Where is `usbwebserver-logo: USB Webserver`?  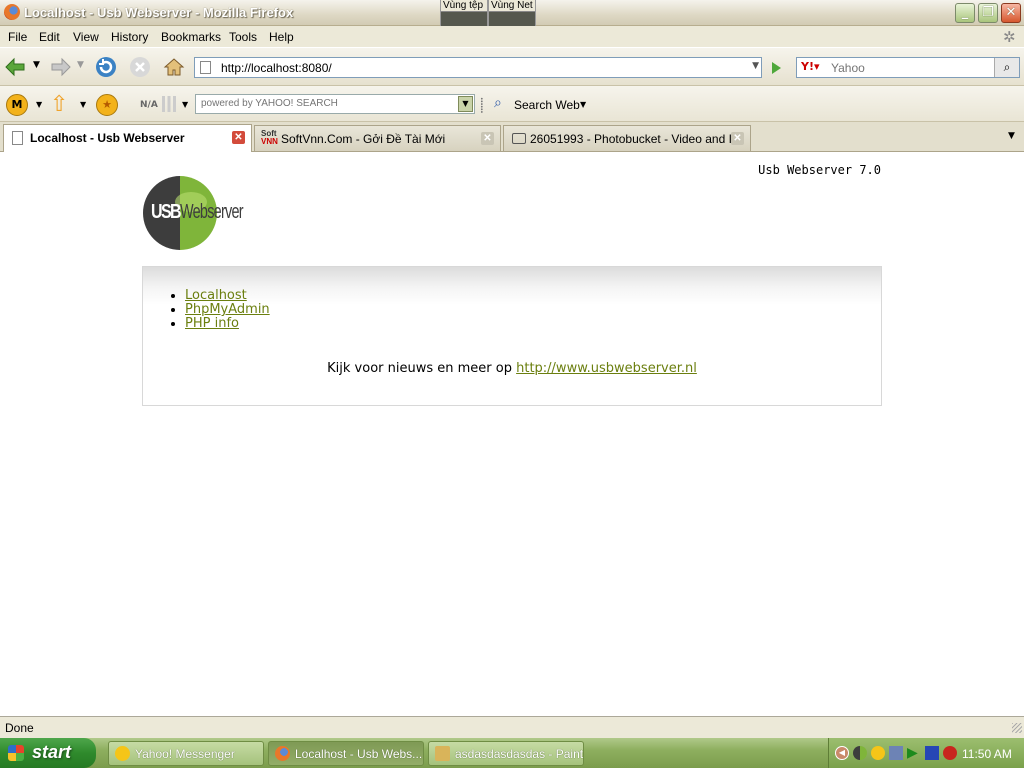
usbwebserver-logo: USB Webserver is located at coordinates (198, 213).